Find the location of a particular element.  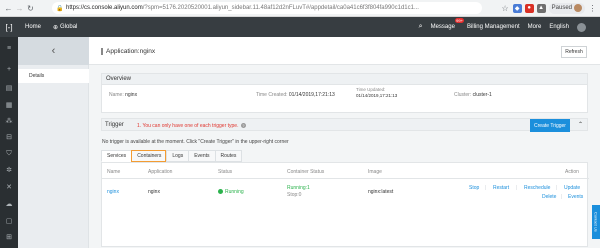

user-avatar is located at coordinates (581, 27).